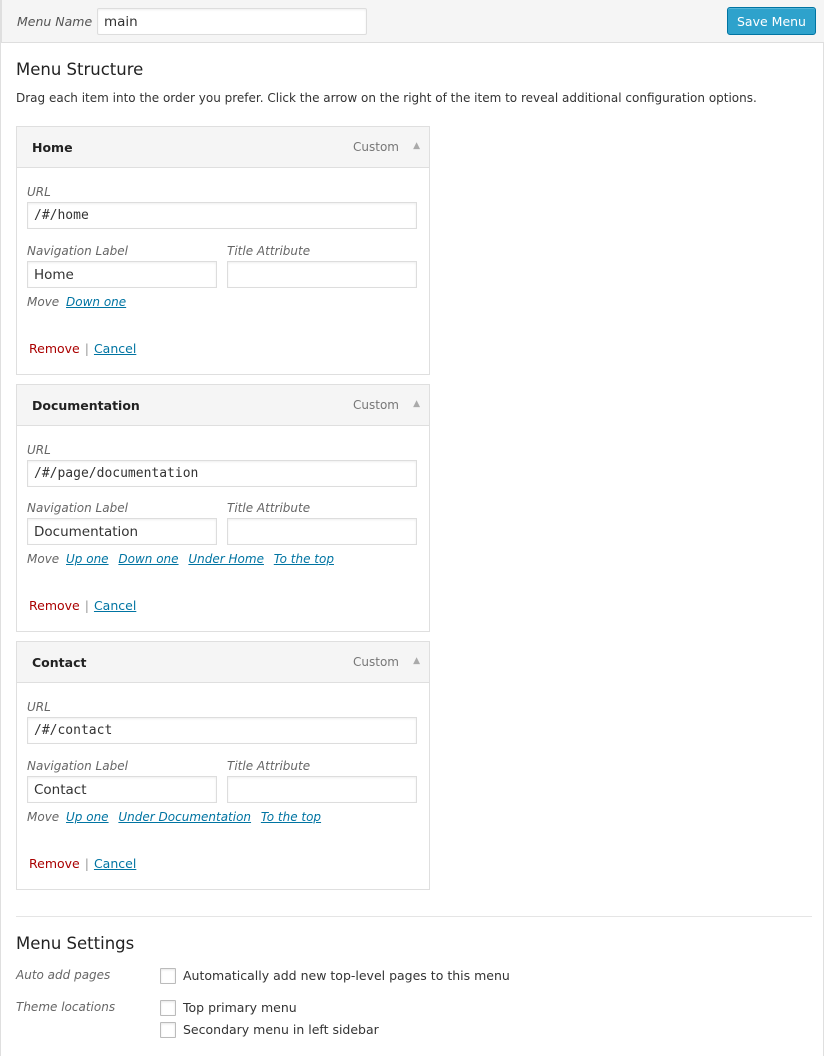 This screenshot has width=824, height=1056. What do you see at coordinates (168, 976) in the screenshot?
I see `auto-add-checkbox` at bounding box center [168, 976].